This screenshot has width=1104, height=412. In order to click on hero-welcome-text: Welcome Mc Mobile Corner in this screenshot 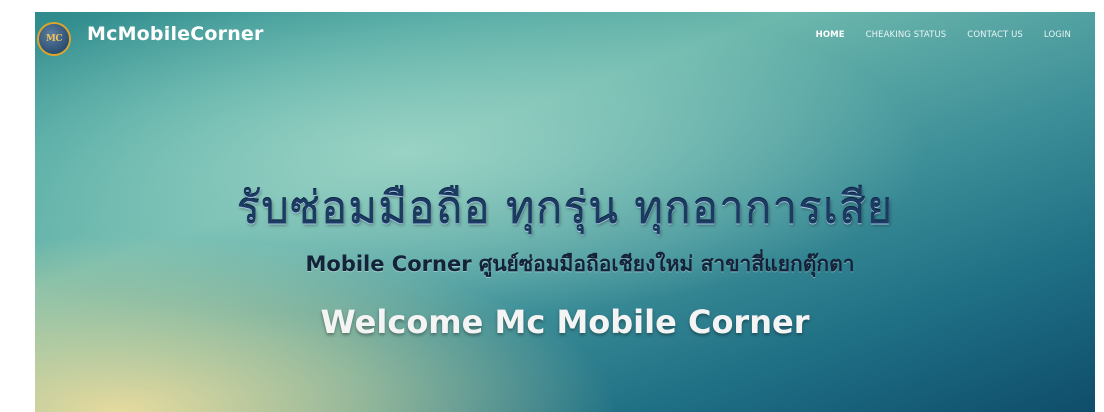, I will do `click(565, 322)`.